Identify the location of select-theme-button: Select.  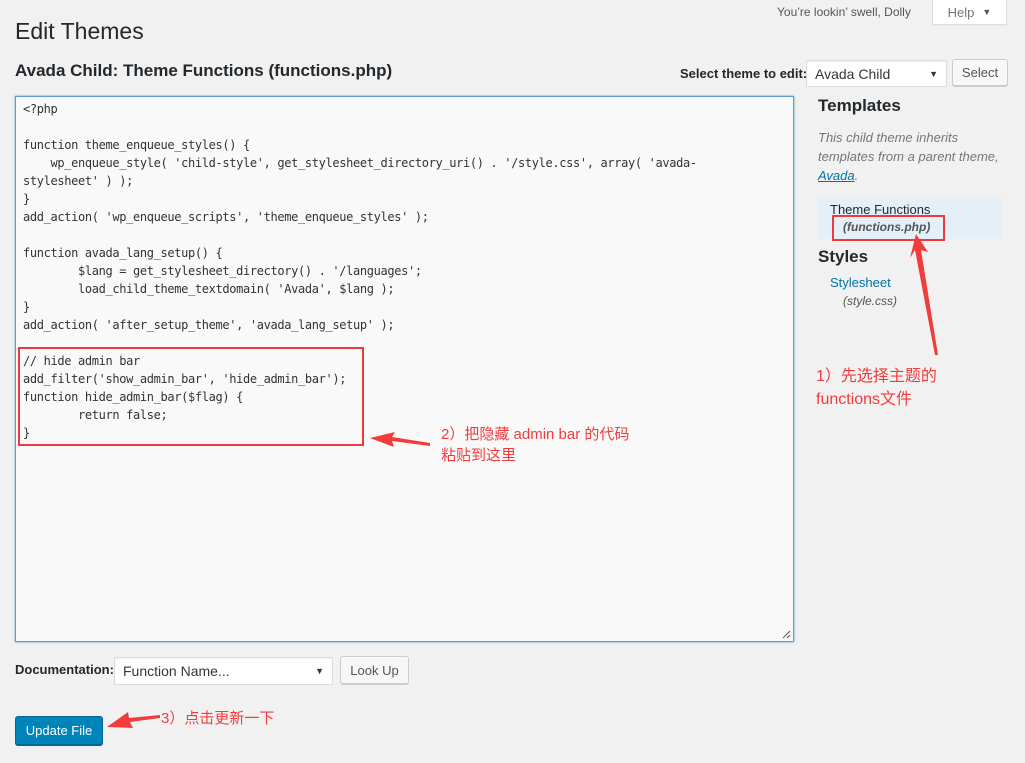
(980, 72).